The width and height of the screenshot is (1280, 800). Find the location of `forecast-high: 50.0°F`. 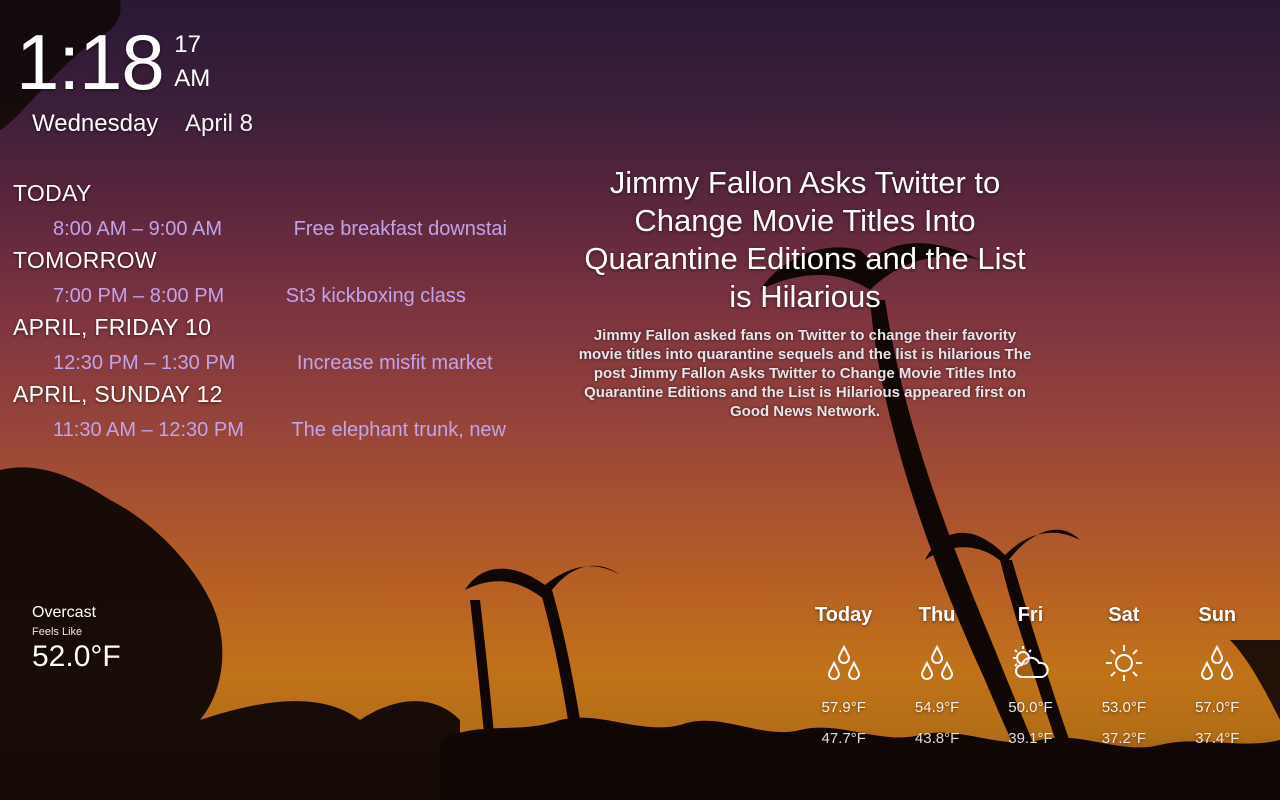

forecast-high: 50.0°F is located at coordinates (1030, 707).